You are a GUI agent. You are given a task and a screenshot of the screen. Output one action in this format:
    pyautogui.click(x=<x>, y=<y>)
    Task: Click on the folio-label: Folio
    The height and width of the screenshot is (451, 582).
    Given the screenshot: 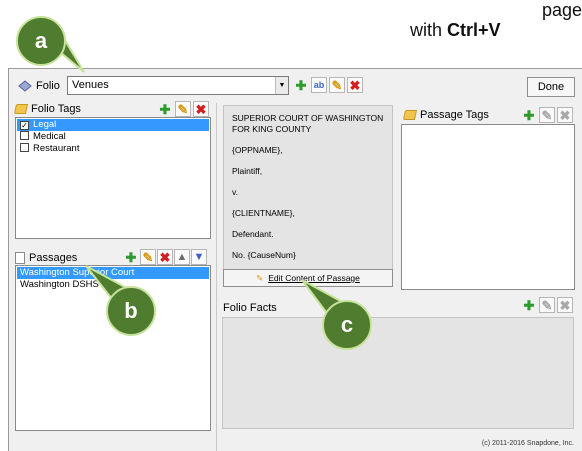 What is the action you would take?
    pyautogui.click(x=48, y=86)
    